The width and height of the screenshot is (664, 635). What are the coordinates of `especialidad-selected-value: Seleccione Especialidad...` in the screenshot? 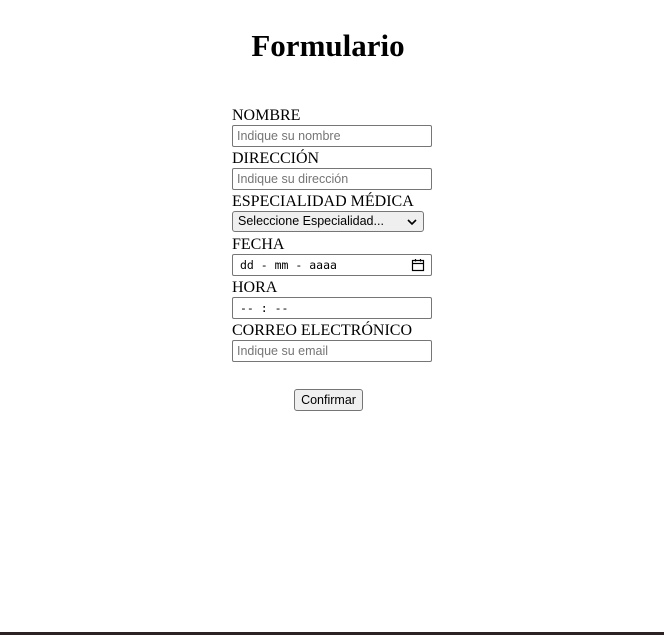 It's located at (311, 221).